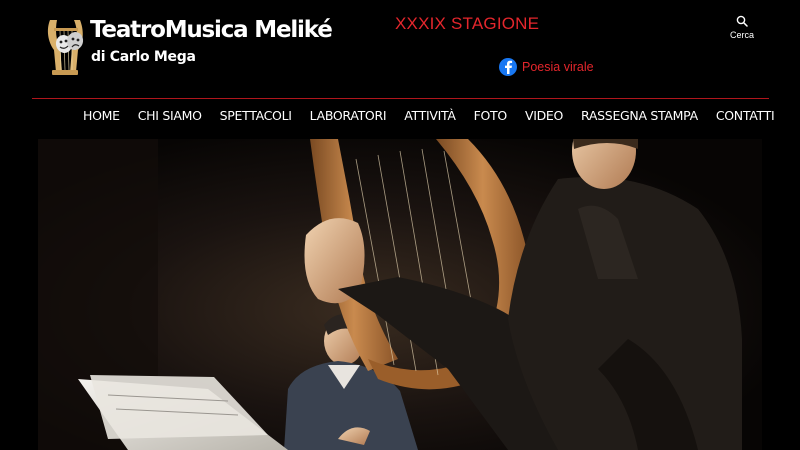 The width and height of the screenshot is (800, 450). I want to click on lyre-masks-logo, so click(68, 47).